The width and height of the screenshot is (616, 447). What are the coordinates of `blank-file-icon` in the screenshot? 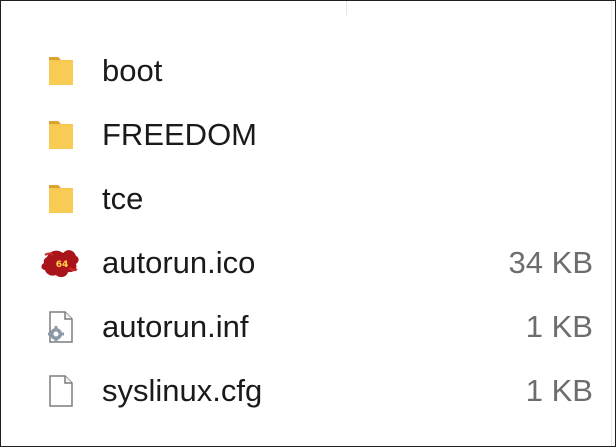 It's located at (61, 391).